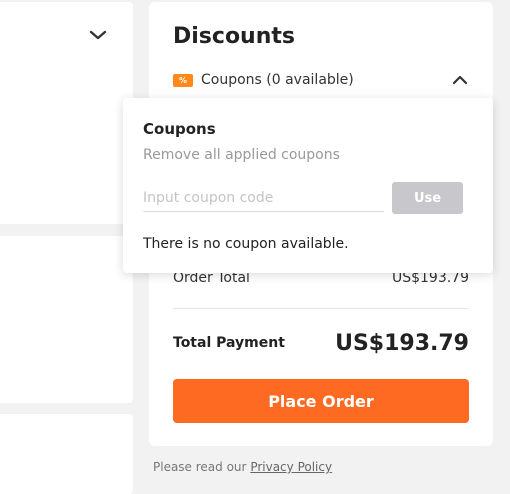 The width and height of the screenshot is (510, 494). What do you see at coordinates (277, 80) in the screenshot?
I see `coupons-row-label: Coupons (0 available)` at bounding box center [277, 80].